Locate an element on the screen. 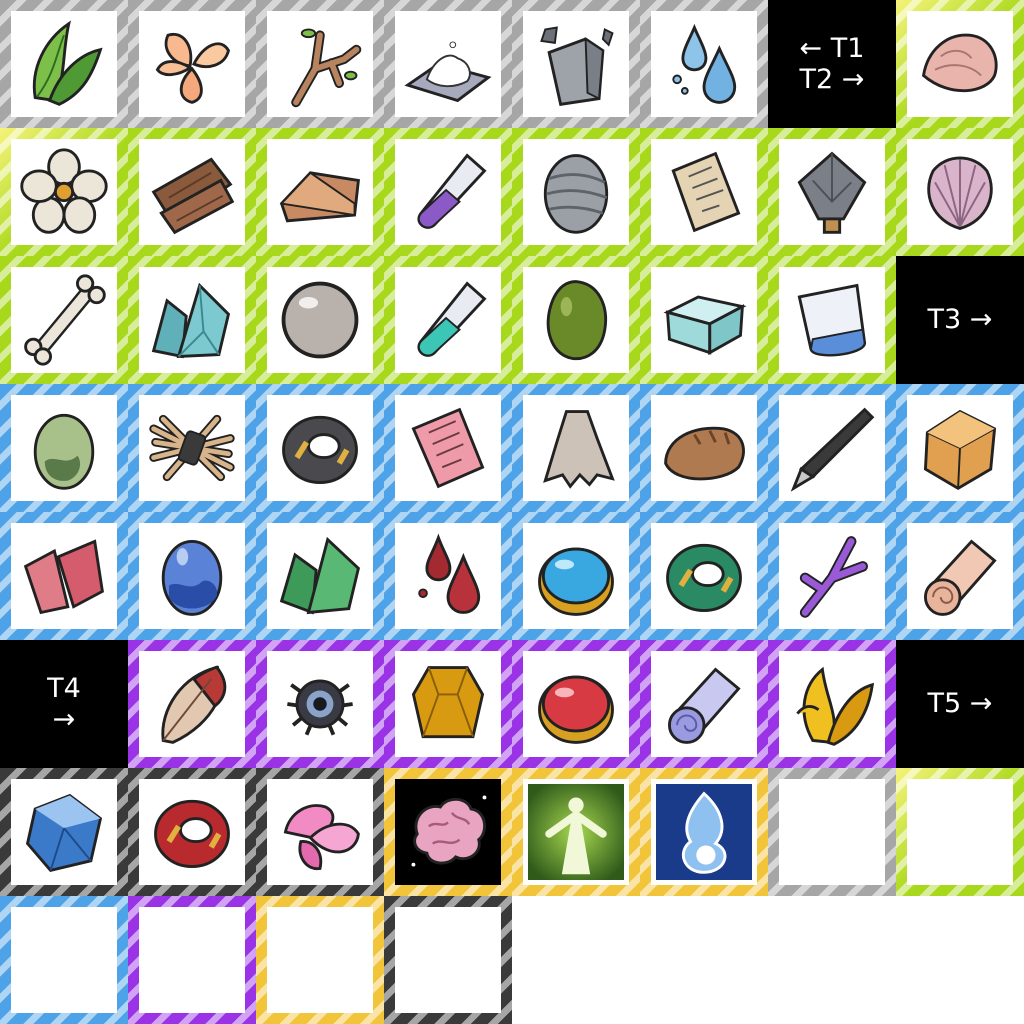 This screenshot has width=1024, height=1024. slot-cloth-tatters is located at coordinates (576, 448).